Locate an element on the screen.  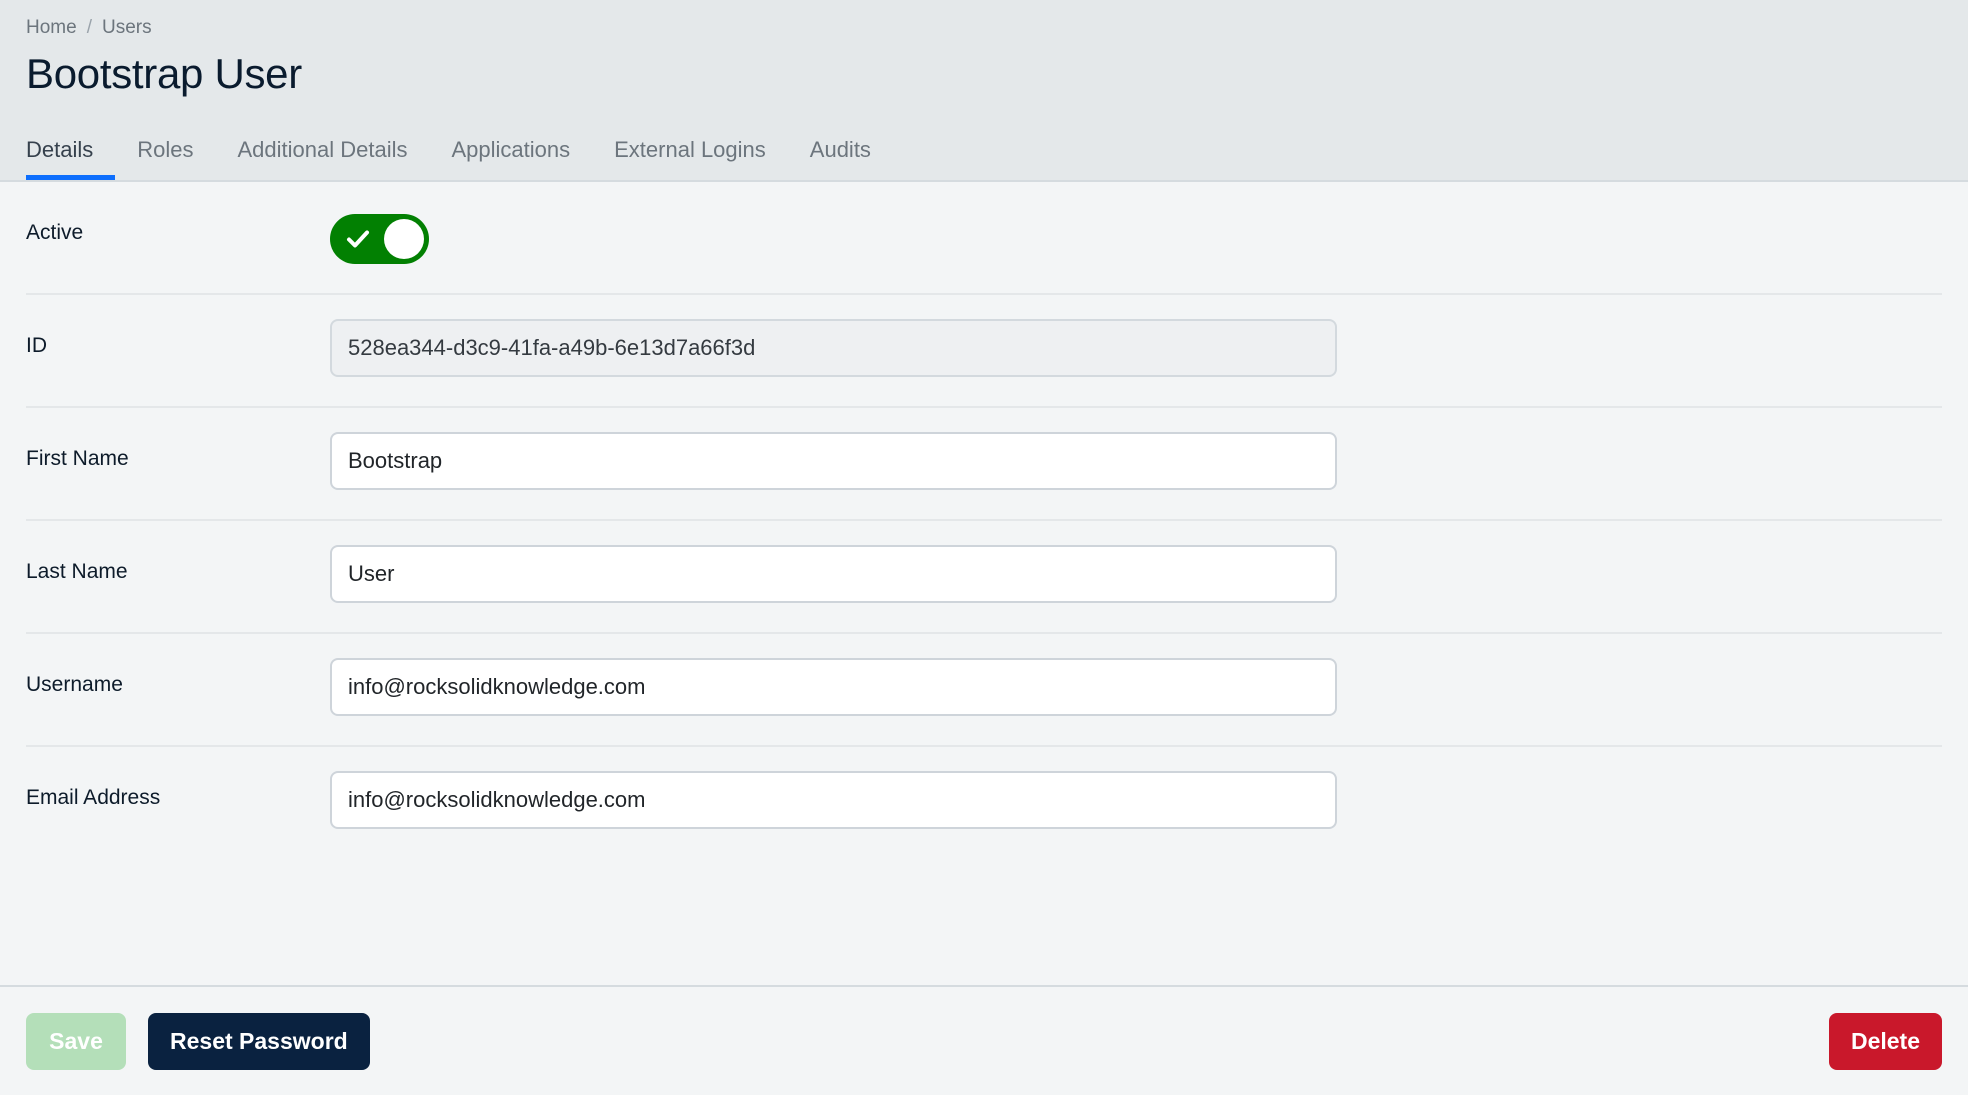
action-bar-left: Save Reset Password is located at coordinates (198, 1041).